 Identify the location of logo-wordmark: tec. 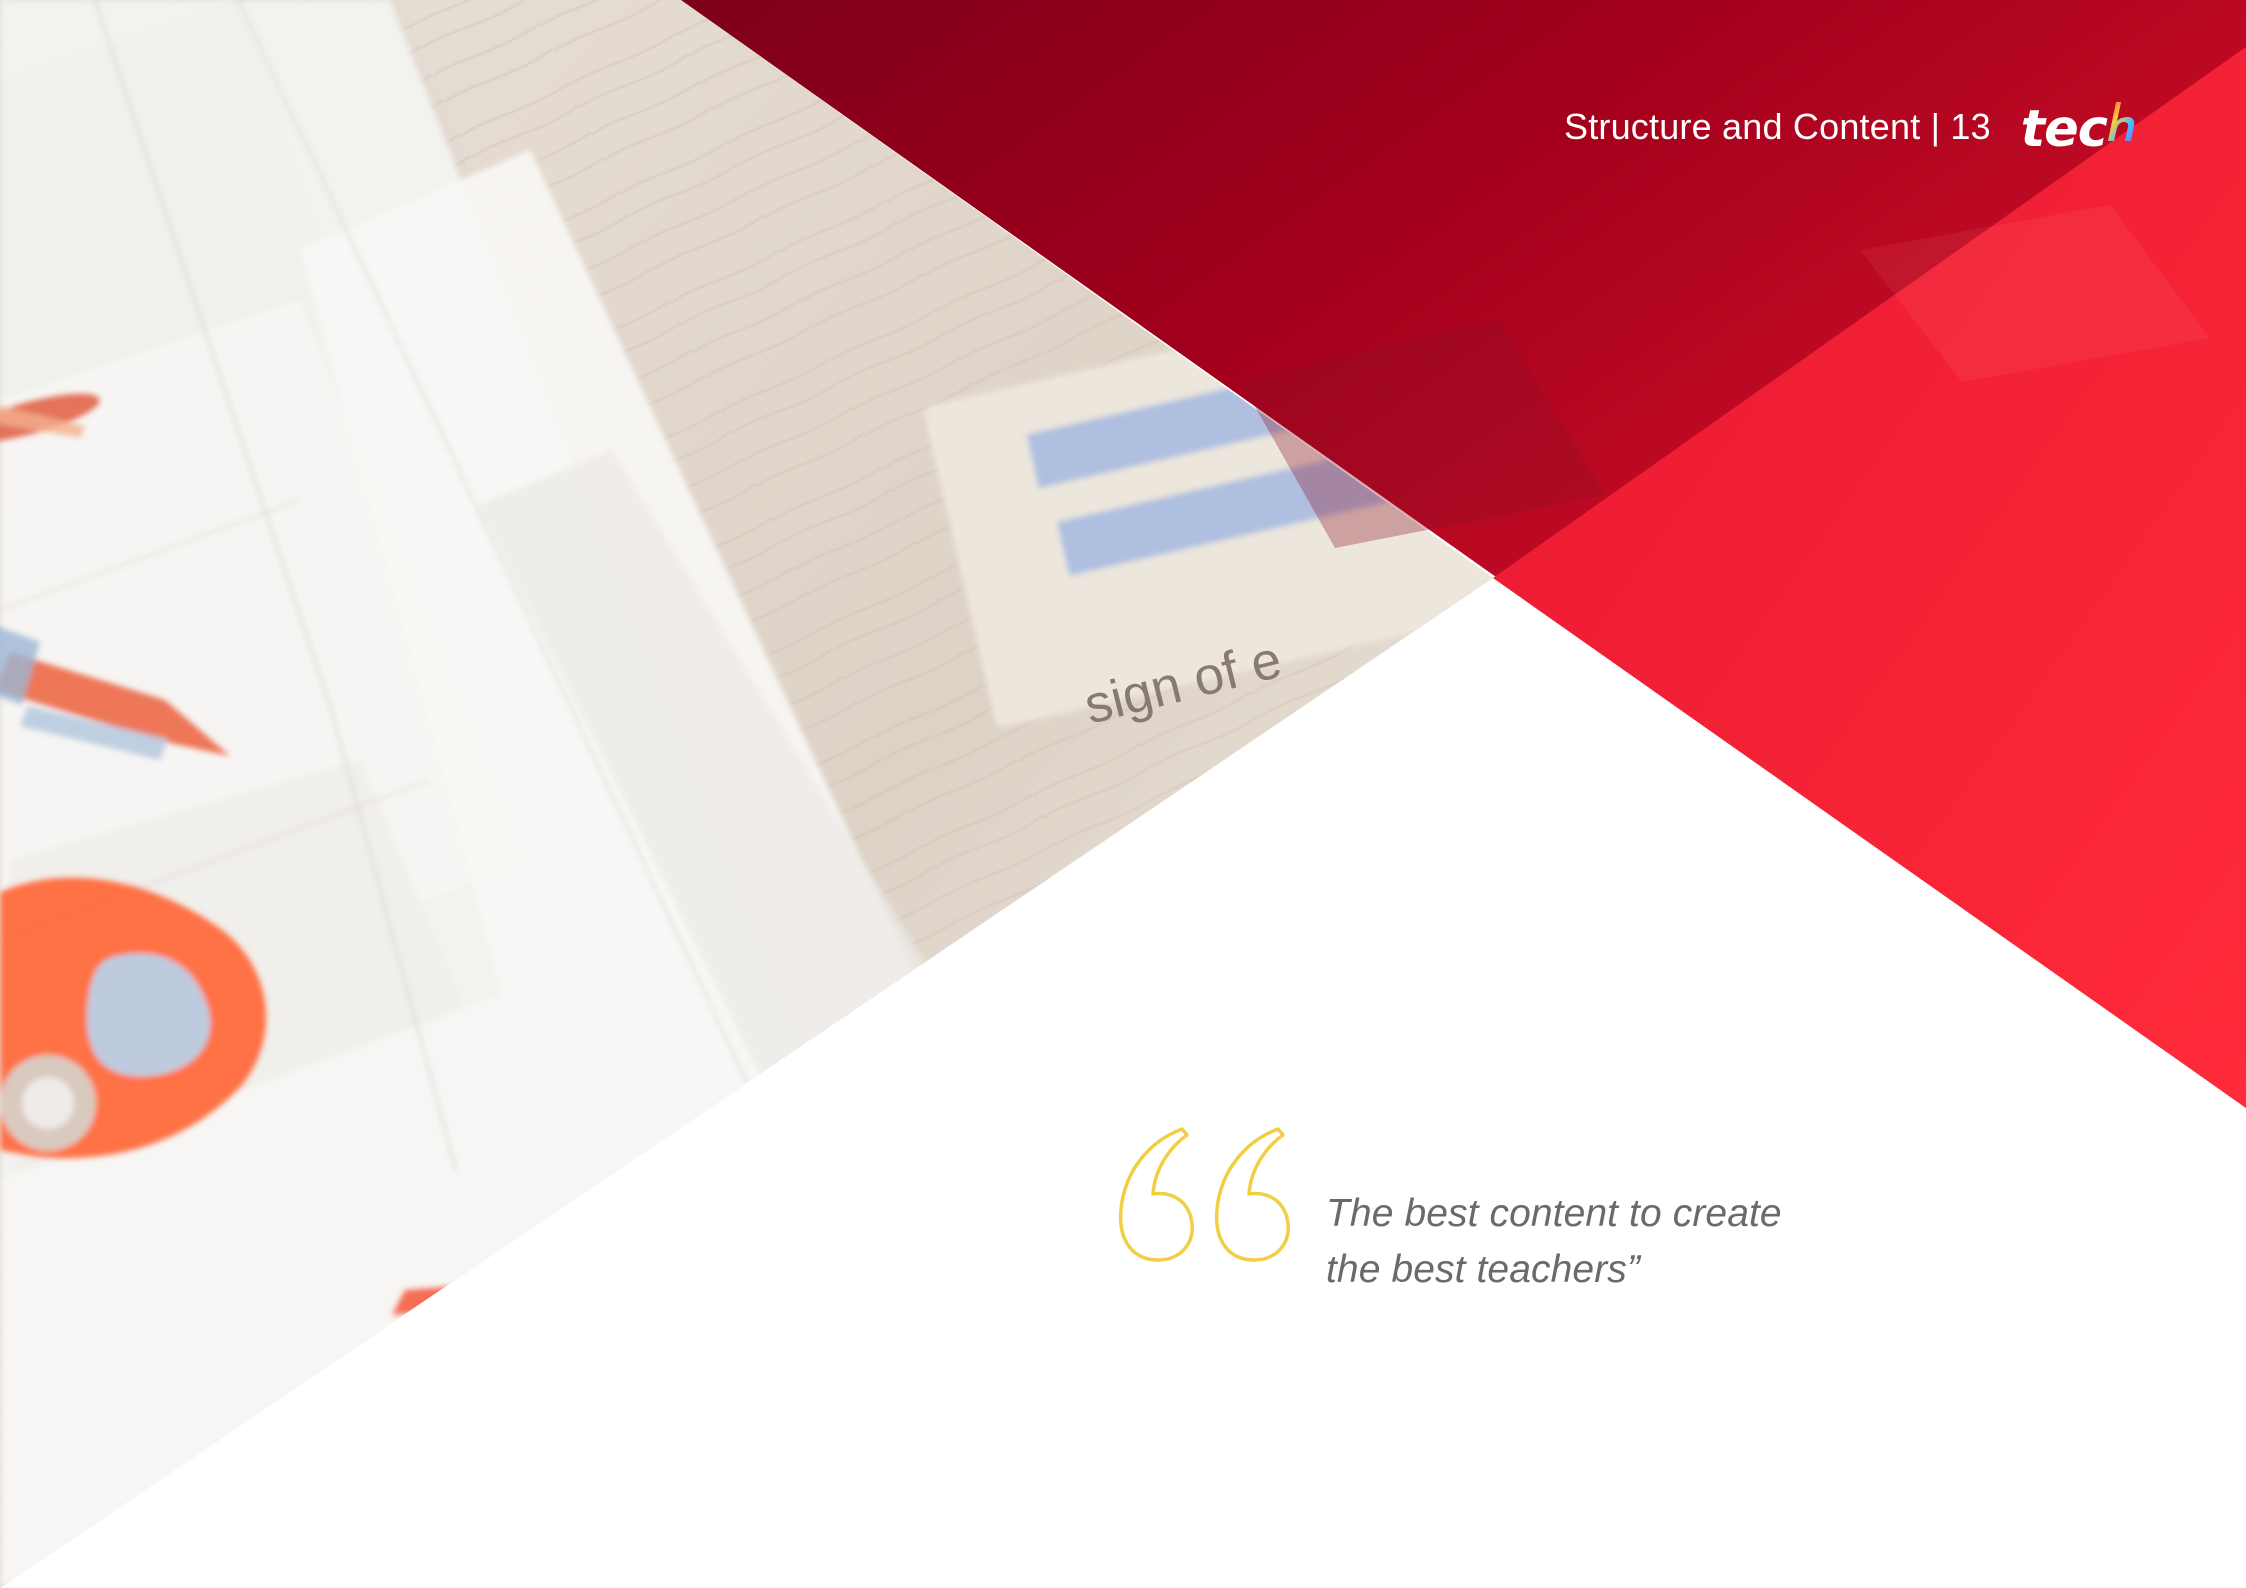
(2064, 129).